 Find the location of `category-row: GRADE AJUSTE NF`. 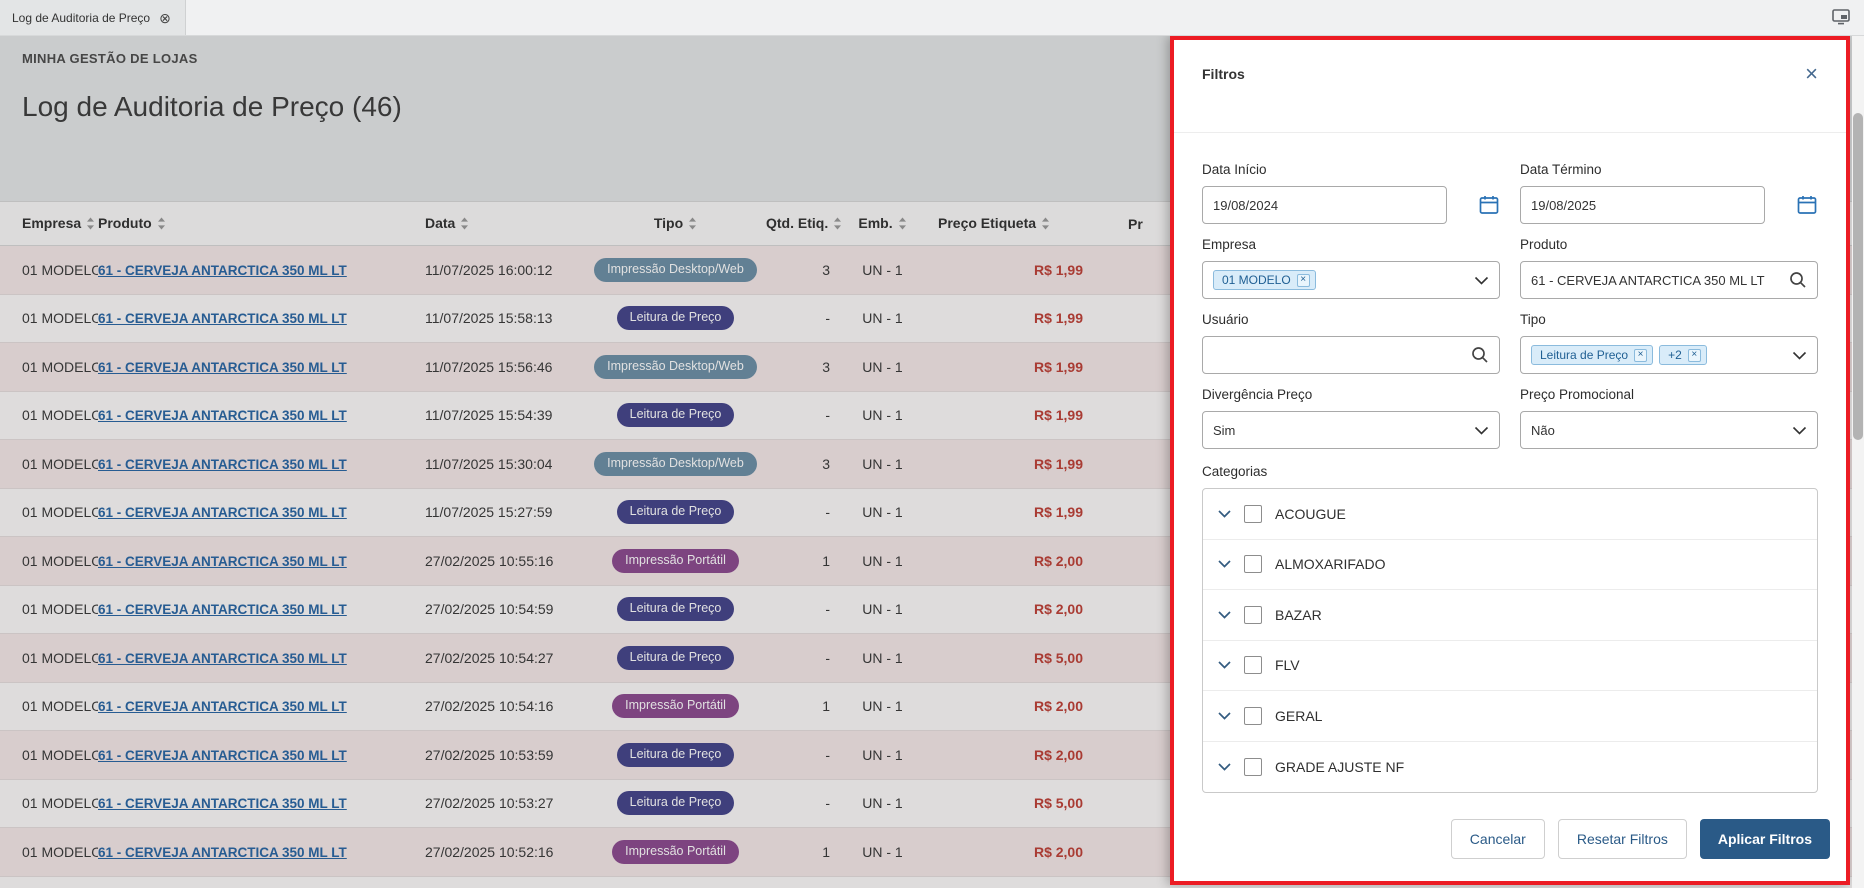

category-row: GRADE AJUSTE NF is located at coordinates (1510, 767).